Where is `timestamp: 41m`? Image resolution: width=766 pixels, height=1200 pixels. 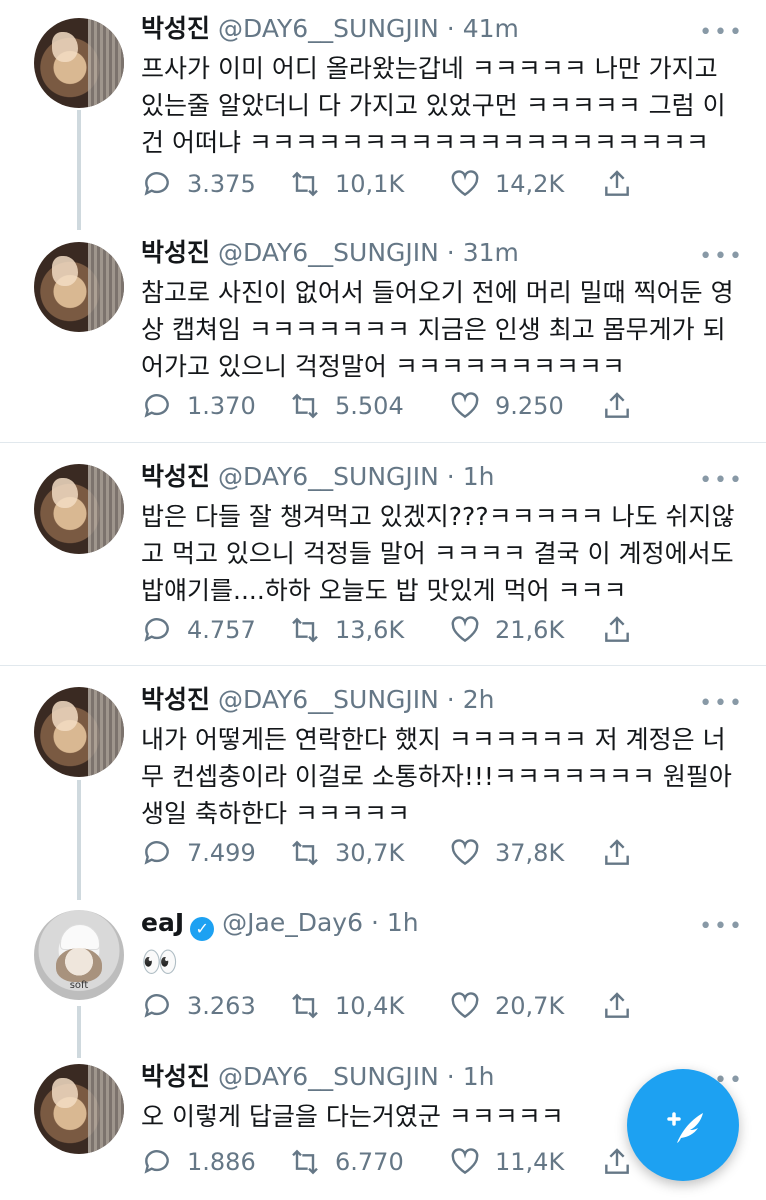
timestamp: 41m is located at coordinates (490, 28).